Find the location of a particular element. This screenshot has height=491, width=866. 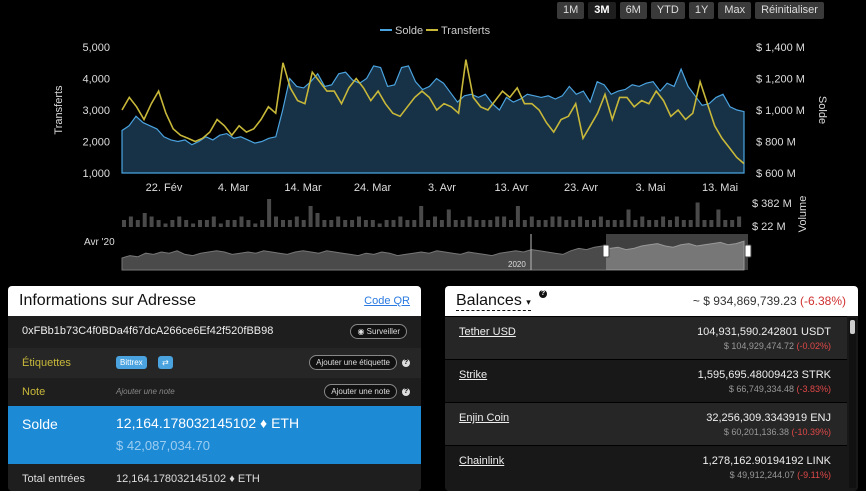

add-tag-button: Ajouter une étiquette is located at coordinates (353, 362).